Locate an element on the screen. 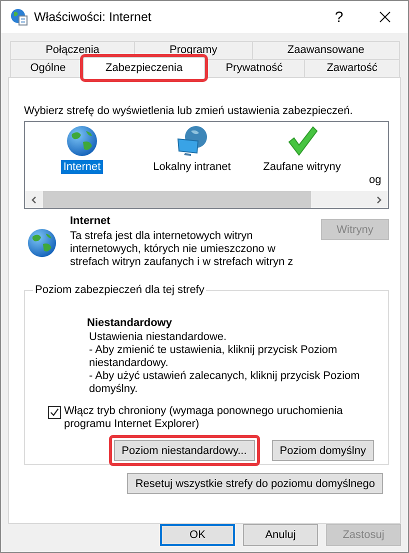 The width and height of the screenshot is (409, 553). reset-zones-button: Resetuj wszystkie strefy do poziomu domyślnego is located at coordinates (255, 483).